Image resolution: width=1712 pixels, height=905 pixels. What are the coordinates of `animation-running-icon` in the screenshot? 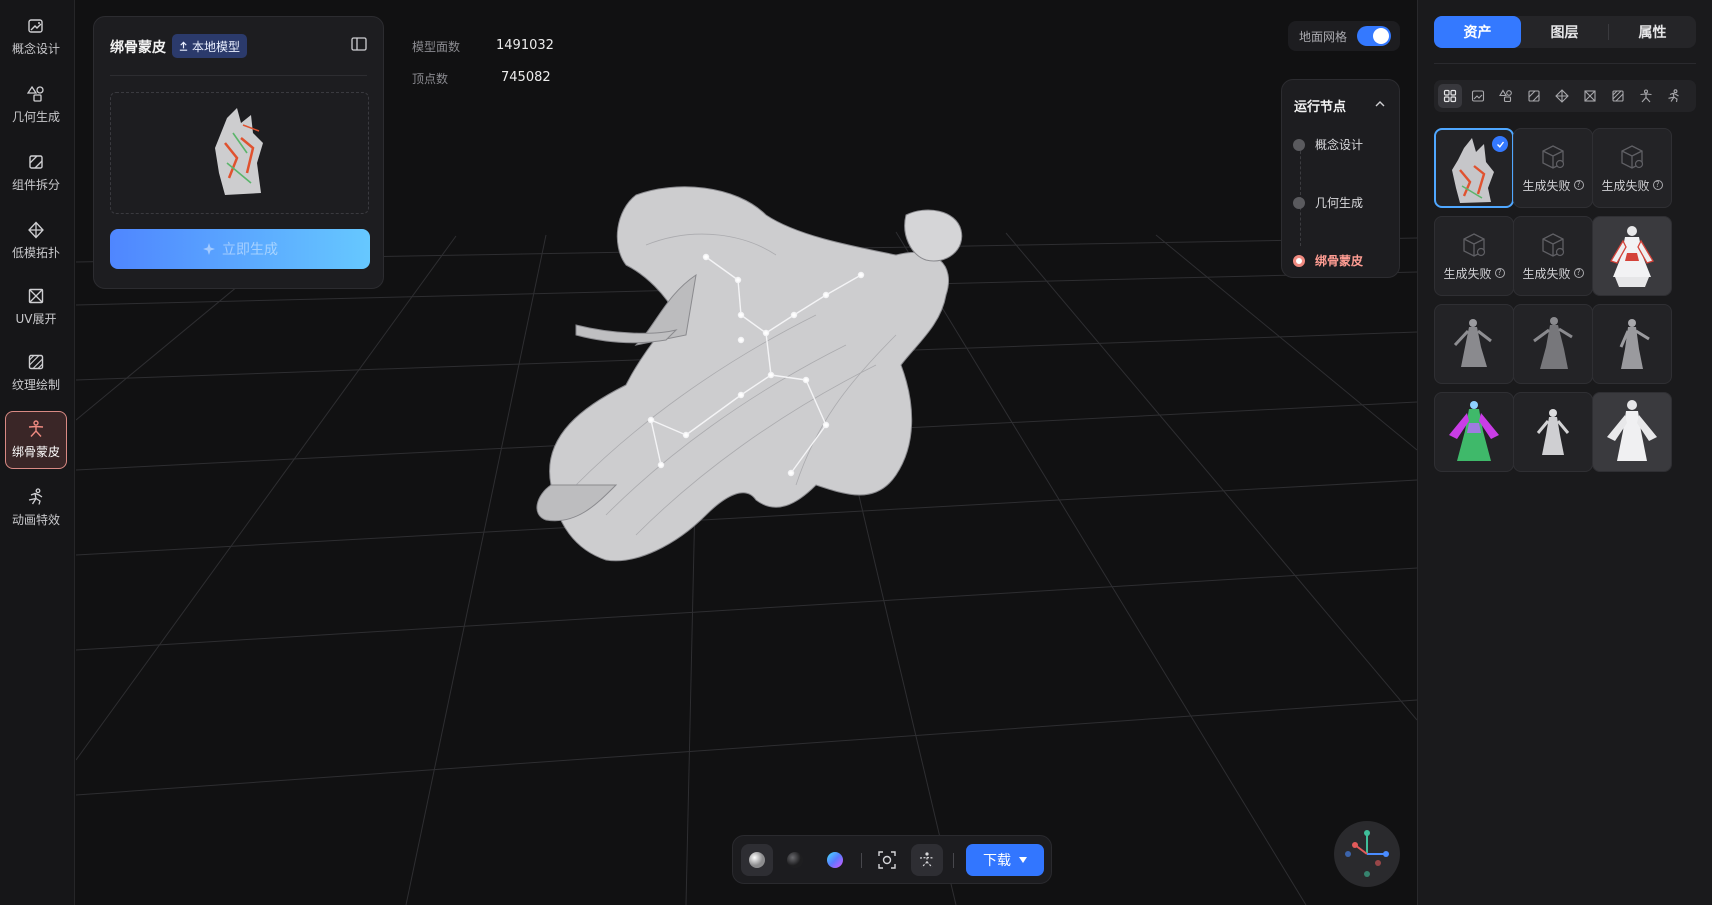 It's located at (1673, 96).